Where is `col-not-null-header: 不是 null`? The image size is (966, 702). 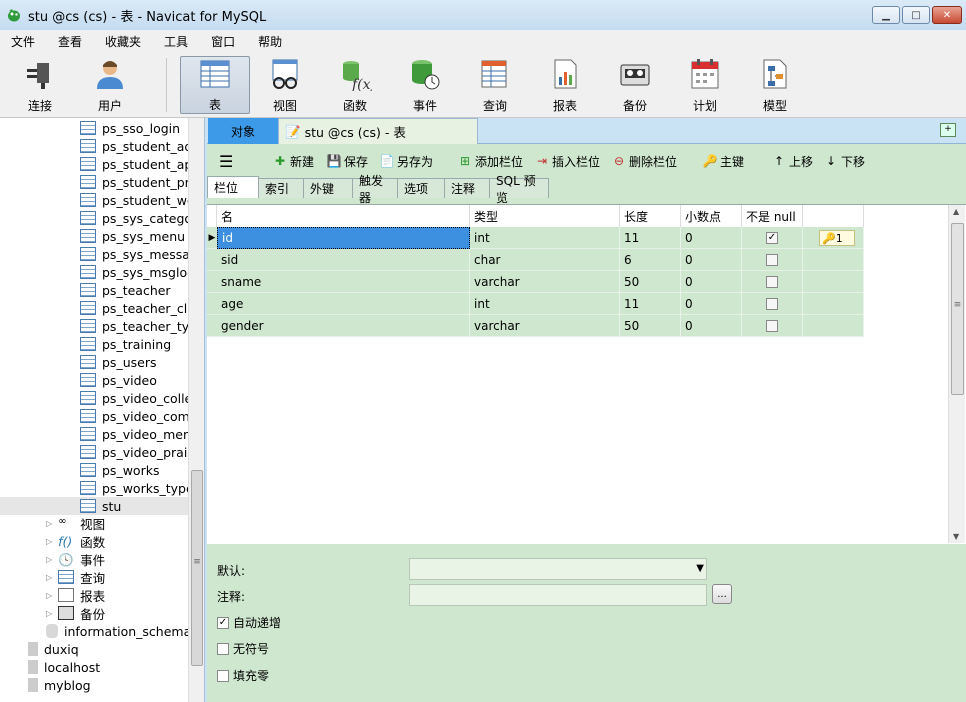
col-not-null-header: 不是 null is located at coordinates (772, 216).